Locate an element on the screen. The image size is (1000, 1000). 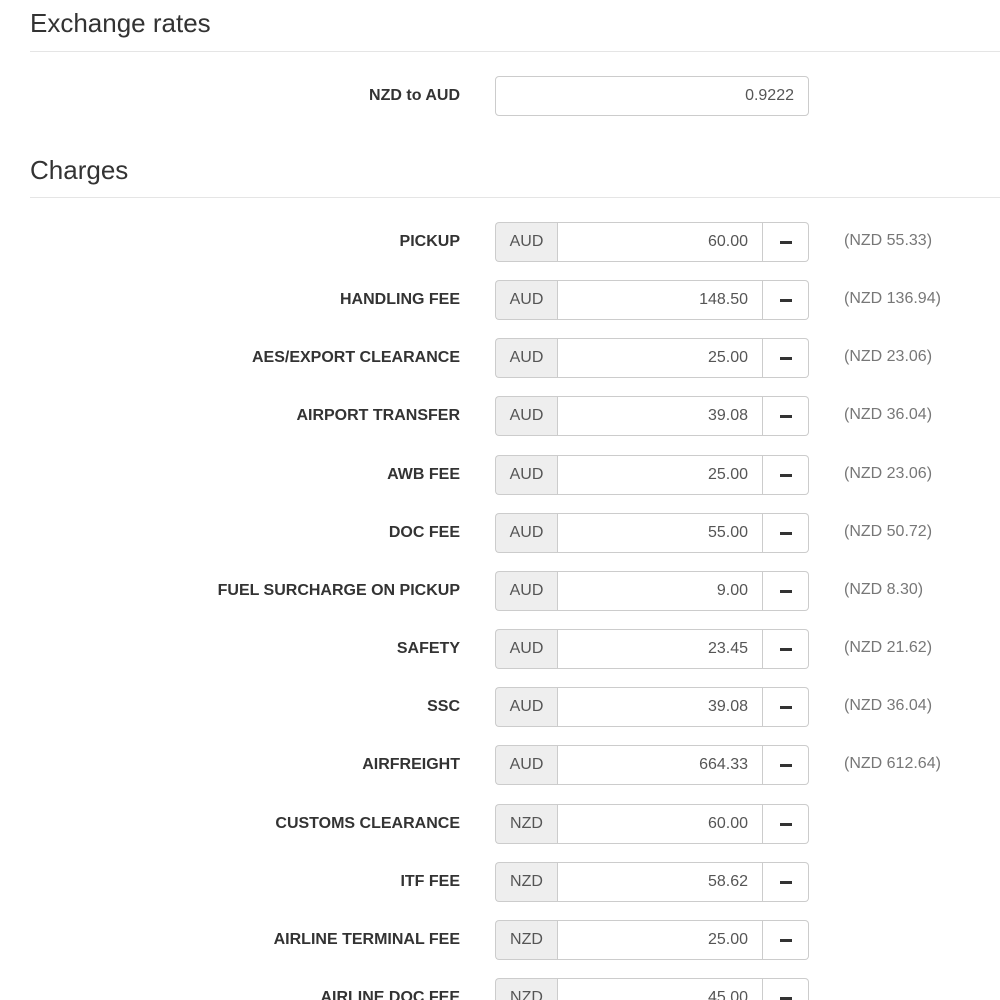
charge-label: AWB FEE is located at coordinates (423, 474).